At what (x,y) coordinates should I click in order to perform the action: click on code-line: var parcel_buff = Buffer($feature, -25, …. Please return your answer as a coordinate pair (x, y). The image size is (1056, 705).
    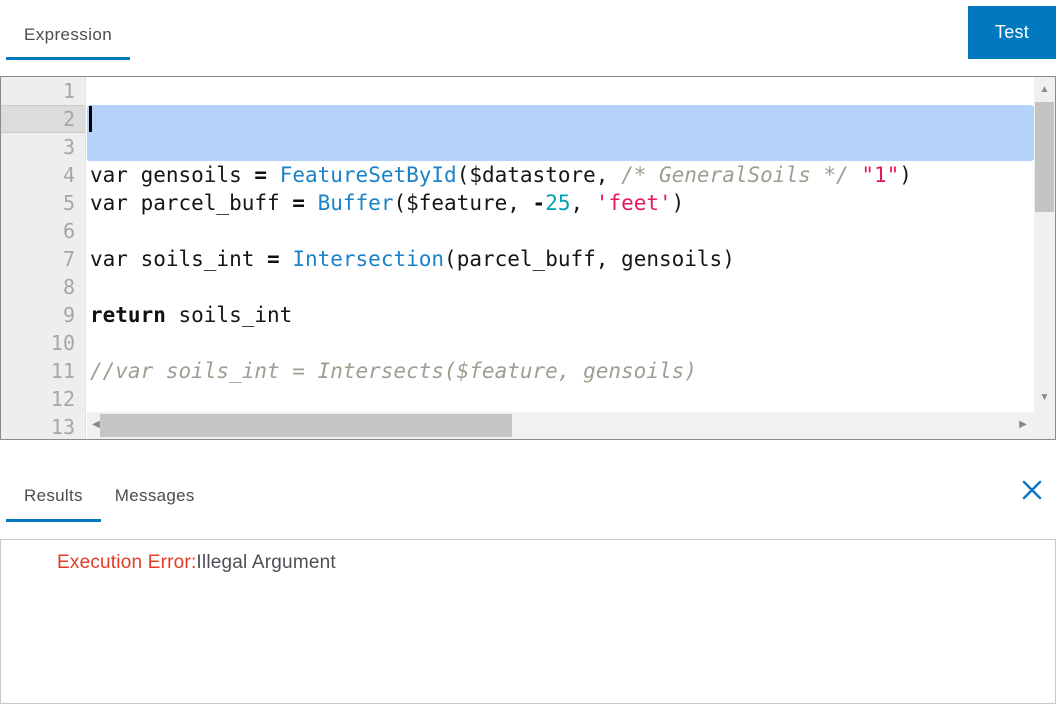
    Looking at the image, I should click on (562, 203).